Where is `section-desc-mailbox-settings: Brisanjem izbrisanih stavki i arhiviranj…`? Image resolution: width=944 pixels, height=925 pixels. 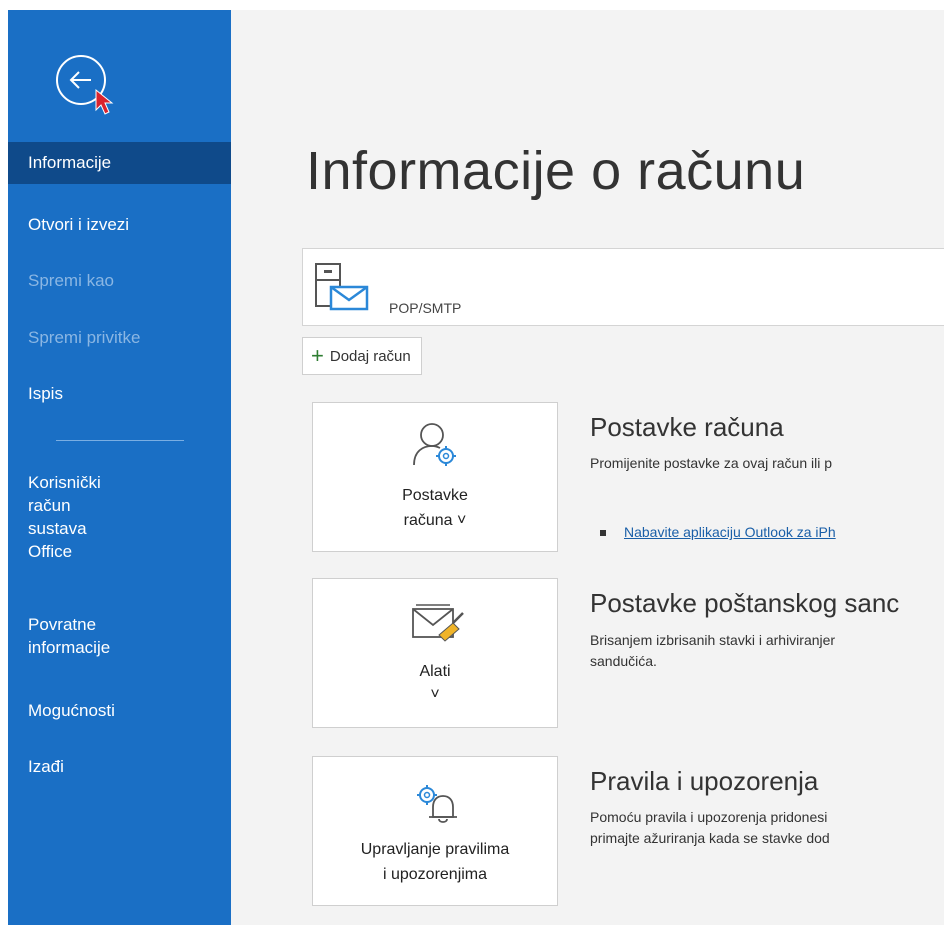 section-desc-mailbox-settings: Brisanjem izbrisanih stavki i arhiviranj… is located at coordinates (712, 651).